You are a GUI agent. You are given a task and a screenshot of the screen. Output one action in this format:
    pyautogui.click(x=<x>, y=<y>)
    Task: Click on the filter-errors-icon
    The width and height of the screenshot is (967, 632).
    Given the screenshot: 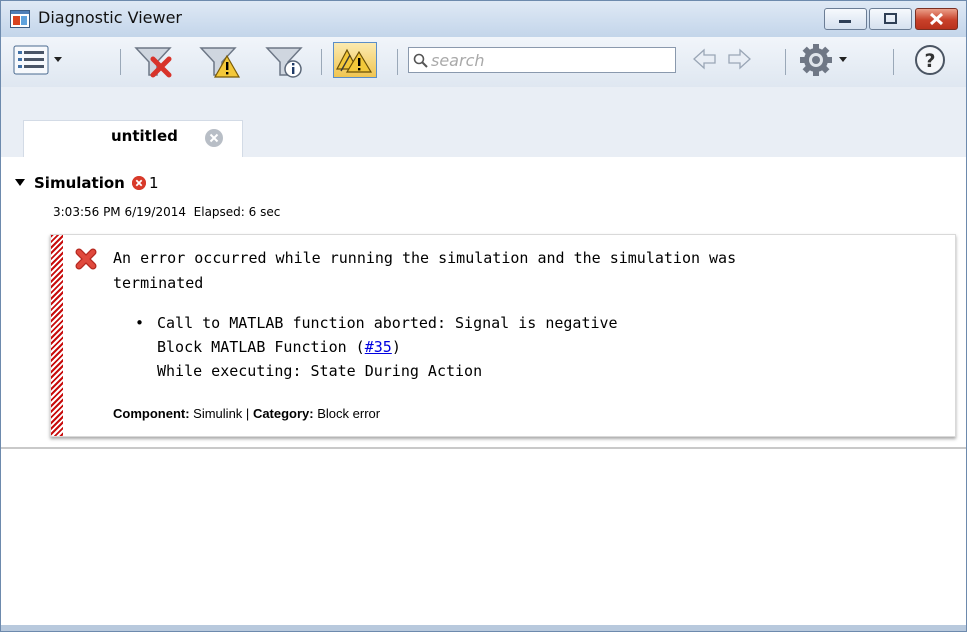 What is the action you would take?
    pyautogui.click(x=153, y=62)
    